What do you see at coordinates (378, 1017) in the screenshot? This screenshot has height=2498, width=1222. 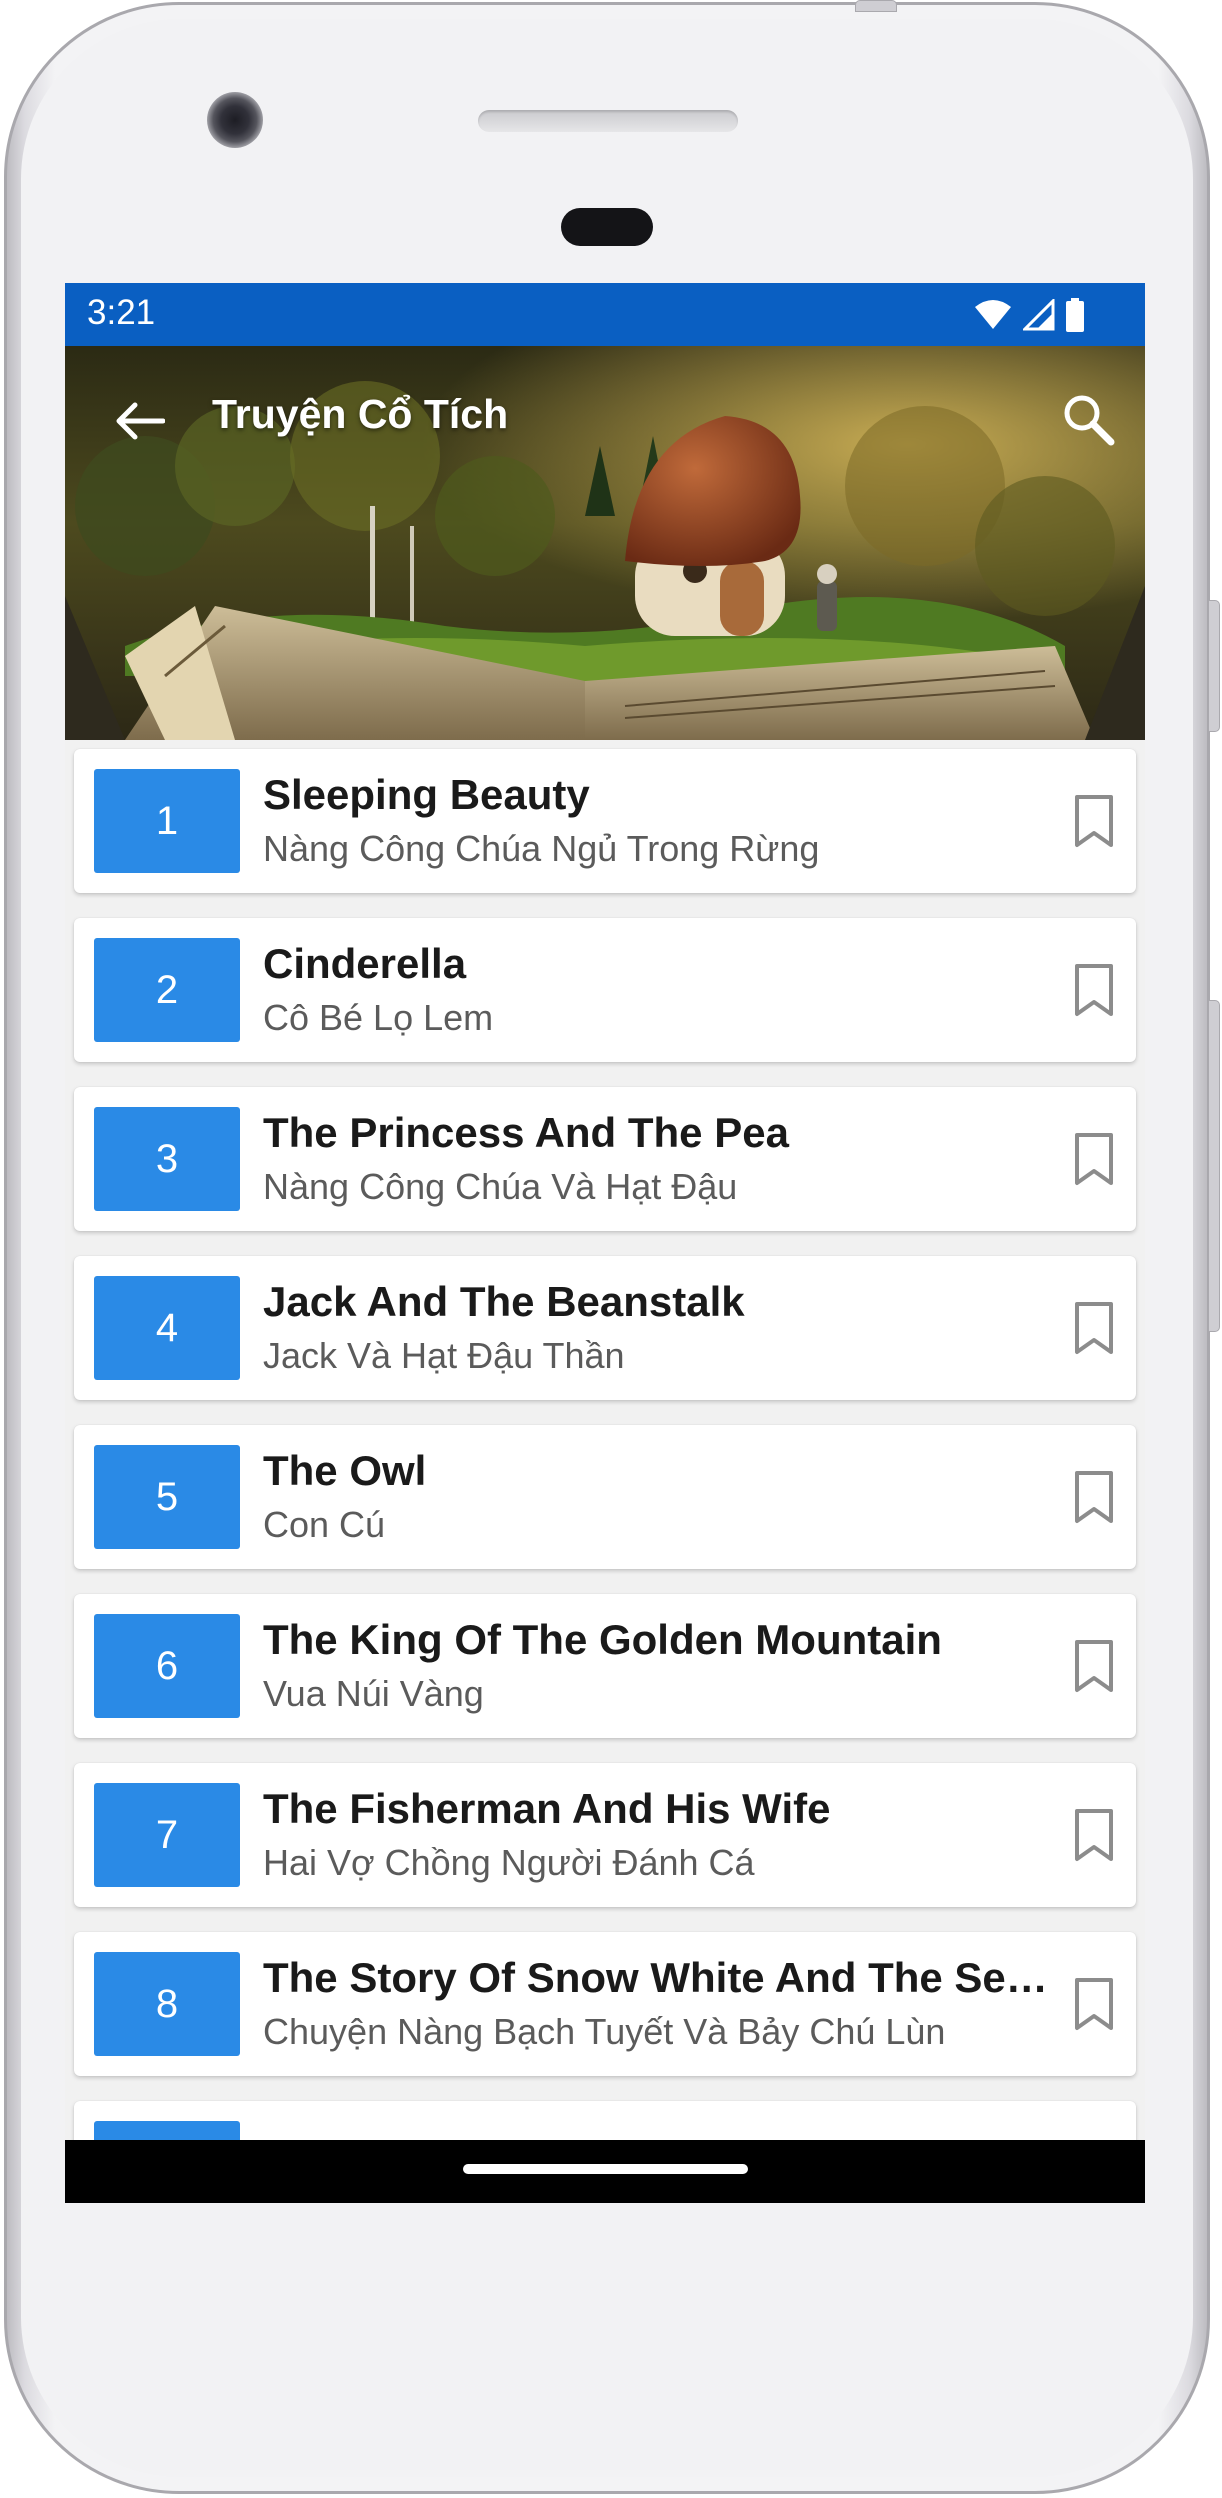 I see `story-subtitle: Cô Bé Lọ Lem` at bounding box center [378, 1017].